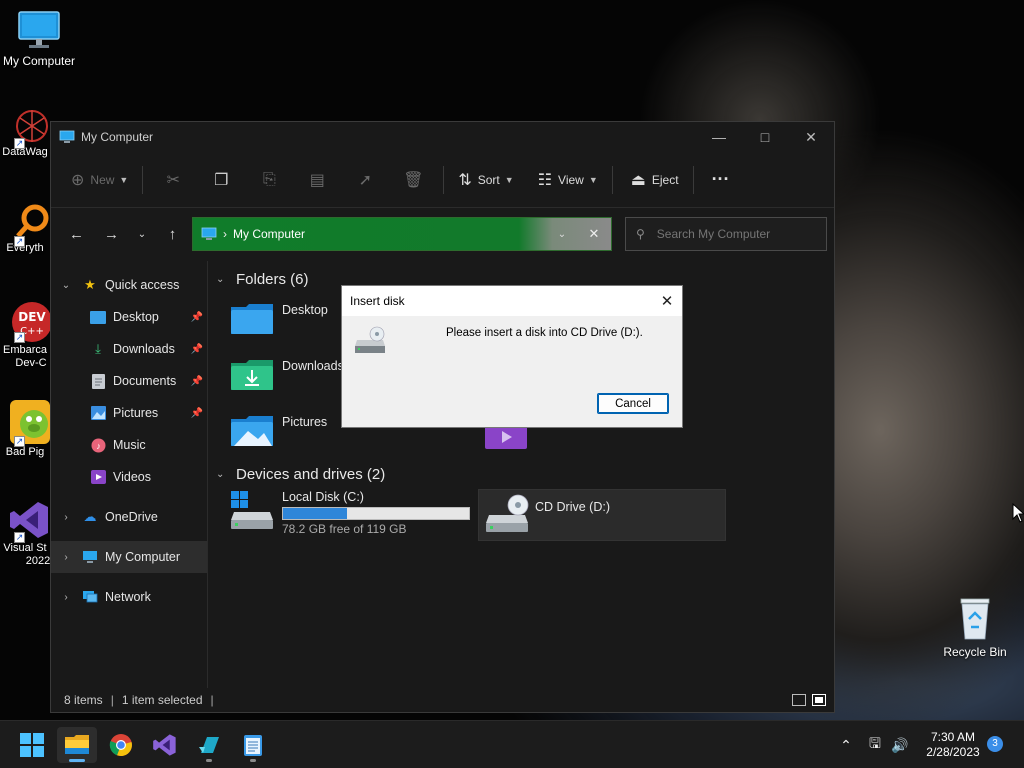  Describe the element at coordinates (975, 628) in the screenshot. I see `desktop-icon-recycle-bin: Recycle Bin` at that location.